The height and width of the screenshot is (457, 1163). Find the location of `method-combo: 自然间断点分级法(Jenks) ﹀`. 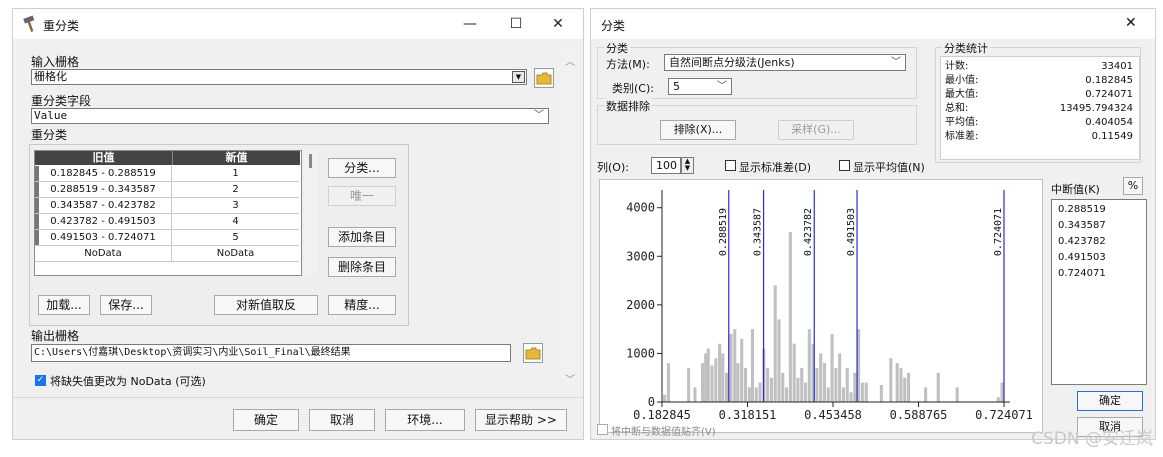

method-combo: 自然间断点分级法(Jenks) ﹀ is located at coordinates (785, 62).